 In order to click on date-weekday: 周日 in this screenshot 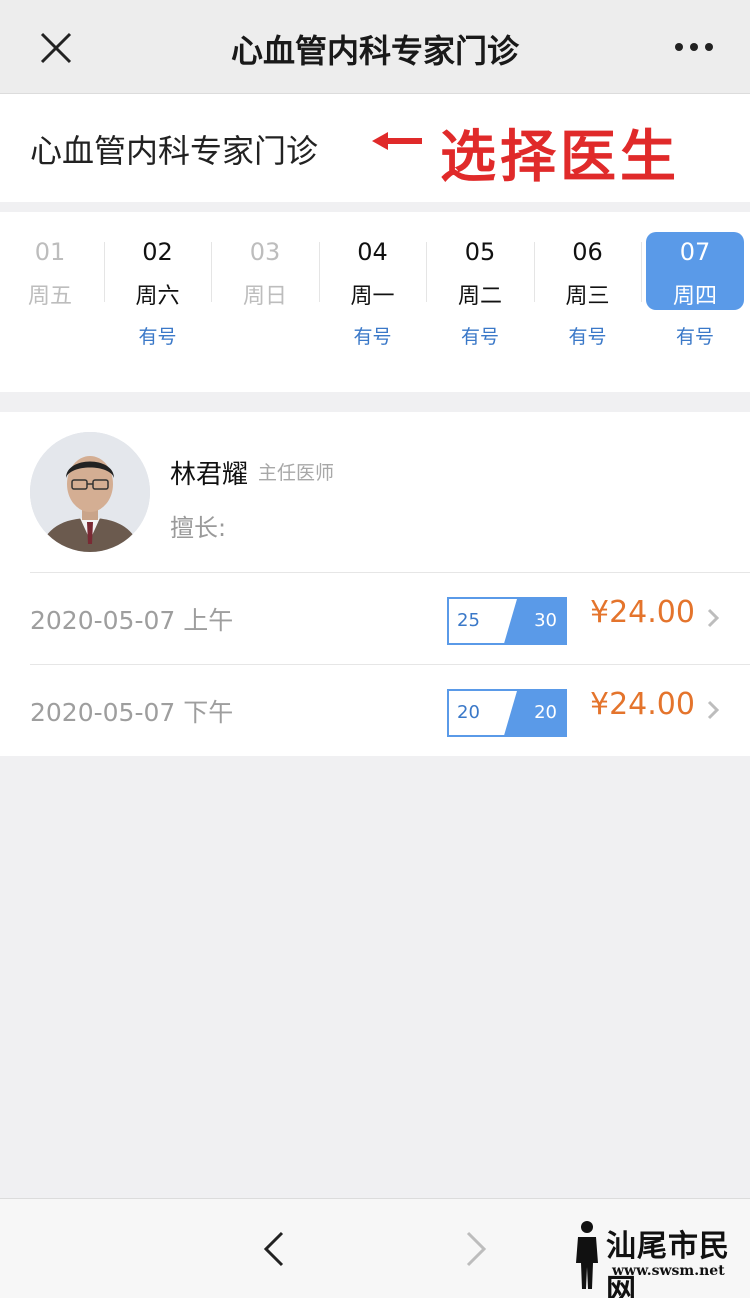, I will do `click(264, 296)`.